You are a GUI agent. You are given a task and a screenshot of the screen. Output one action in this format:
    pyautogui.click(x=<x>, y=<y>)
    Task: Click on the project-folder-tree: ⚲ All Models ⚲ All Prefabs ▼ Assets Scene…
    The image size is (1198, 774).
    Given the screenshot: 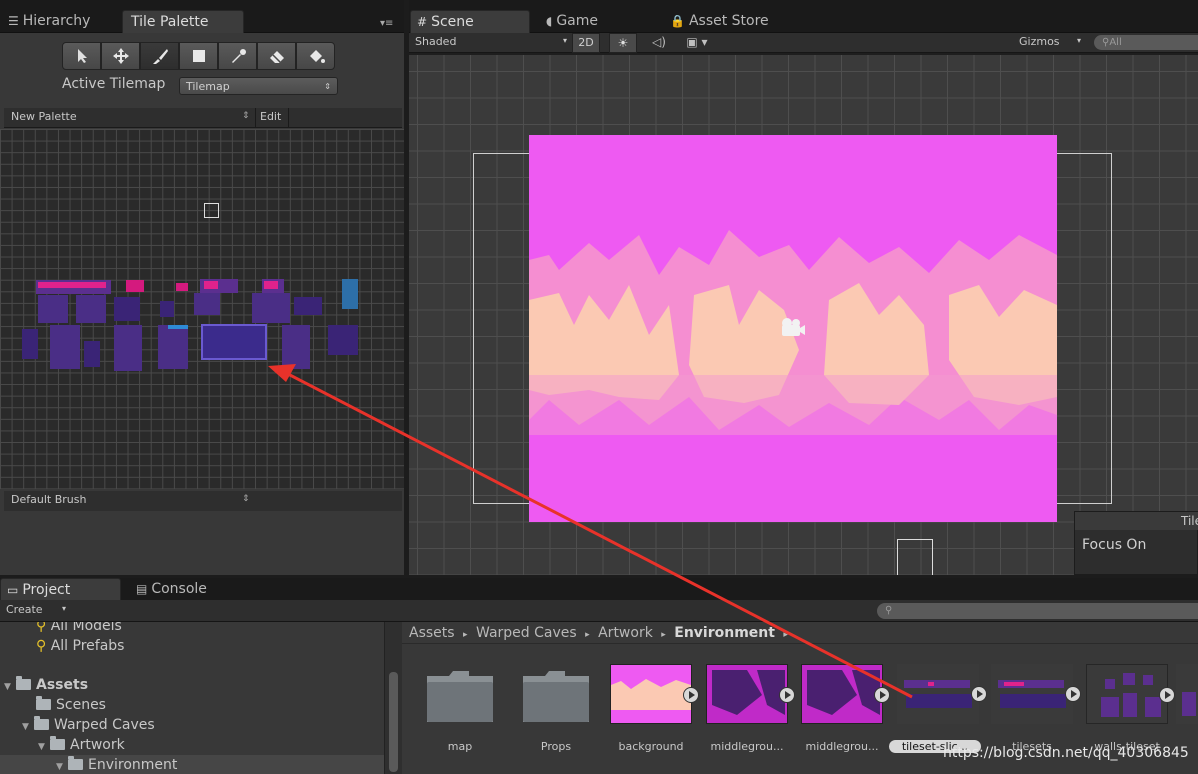 What is the action you would take?
    pyautogui.click(x=192, y=698)
    